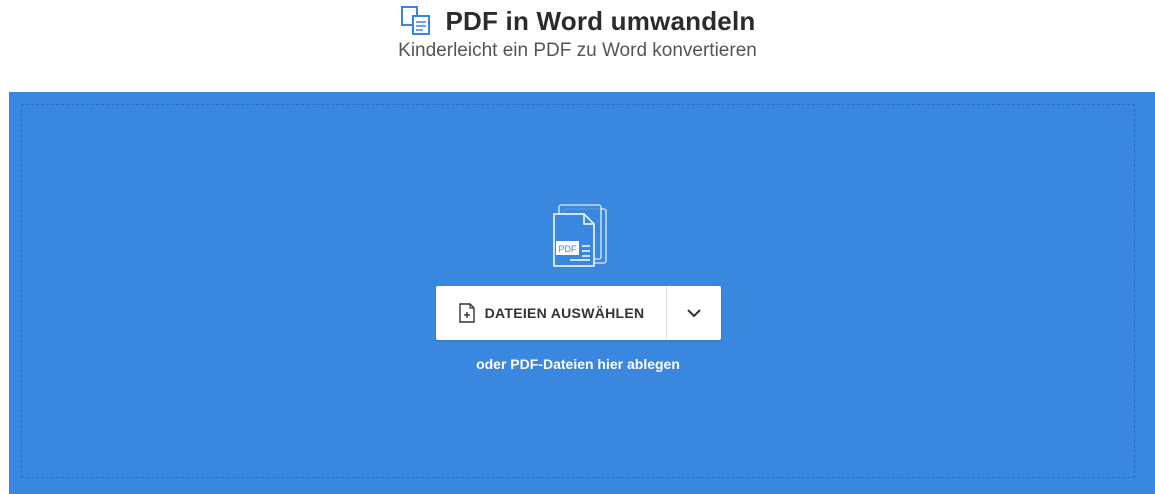 The image size is (1155, 494). What do you see at coordinates (568, 249) in the screenshot?
I see `pdf-badge-label: PDF` at bounding box center [568, 249].